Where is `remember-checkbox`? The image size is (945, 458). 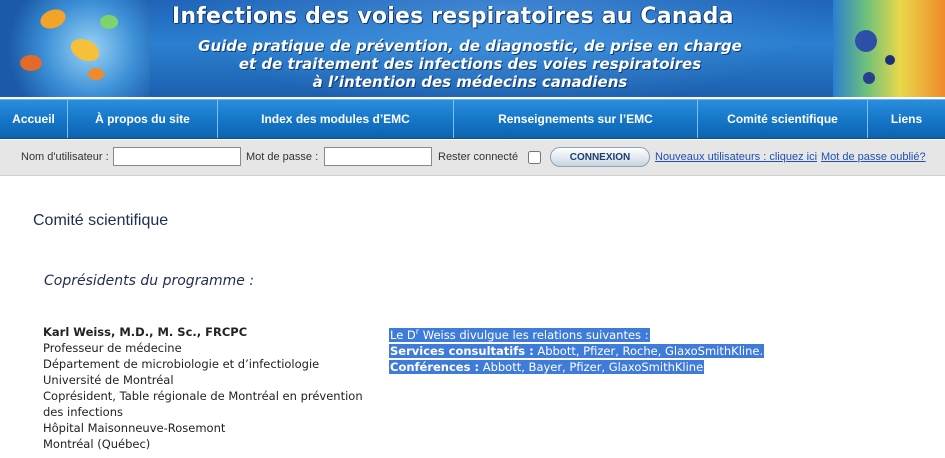
remember-checkbox is located at coordinates (534, 157).